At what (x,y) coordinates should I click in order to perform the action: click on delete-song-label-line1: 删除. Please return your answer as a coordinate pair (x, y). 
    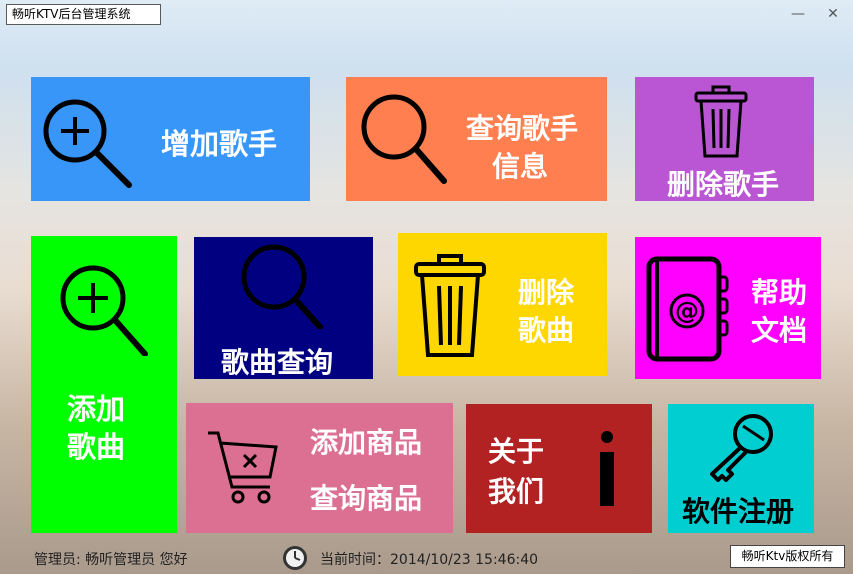
    Looking at the image, I should click on (546, 292).